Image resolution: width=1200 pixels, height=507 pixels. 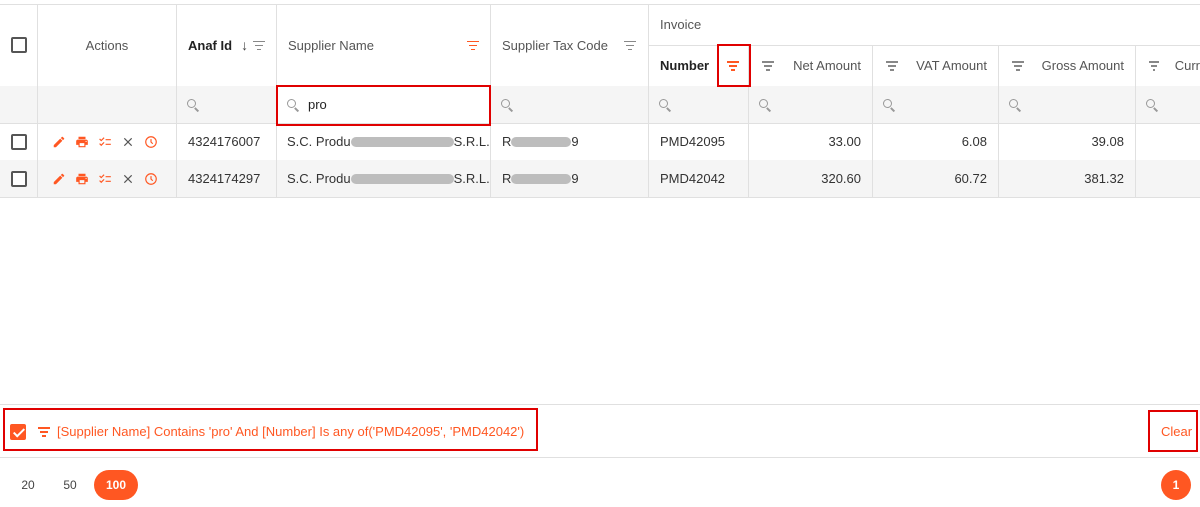 I want to click on column-header-anaf-id: Anaf Id ↓, so click(x=227, y=45).